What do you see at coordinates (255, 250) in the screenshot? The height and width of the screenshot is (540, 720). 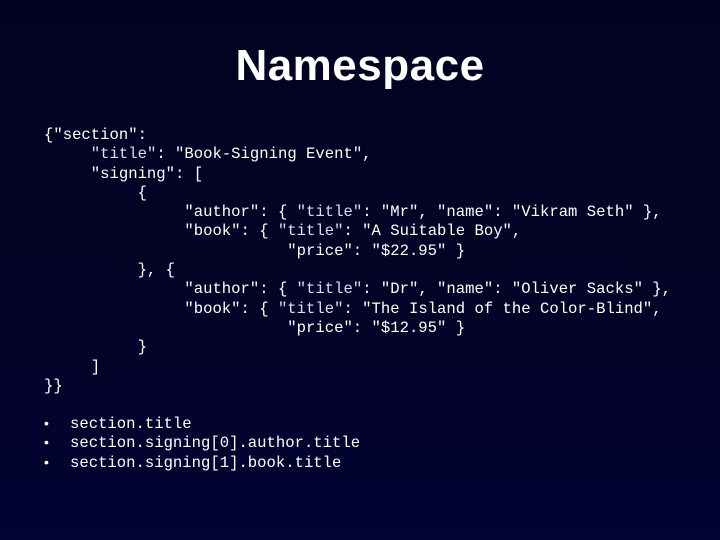 I see `code-text: "price": "$22.95" }` at bounding box center [255, 250].